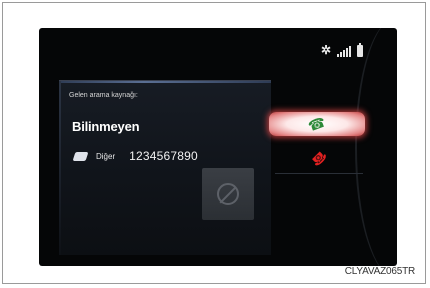 The image size is (430, 288). I want to click on signal-strength-icon, so click(344, 51).